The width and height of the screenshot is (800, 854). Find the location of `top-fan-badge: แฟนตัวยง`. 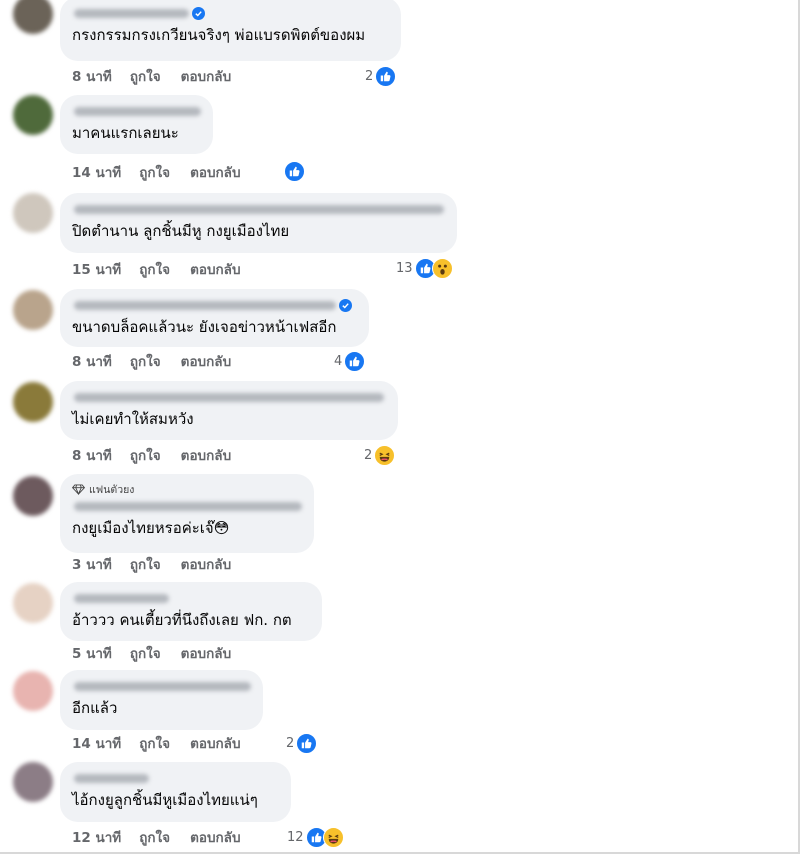

top-fan-badge: แฟนตัวยง is located at coordinates (187, 489).